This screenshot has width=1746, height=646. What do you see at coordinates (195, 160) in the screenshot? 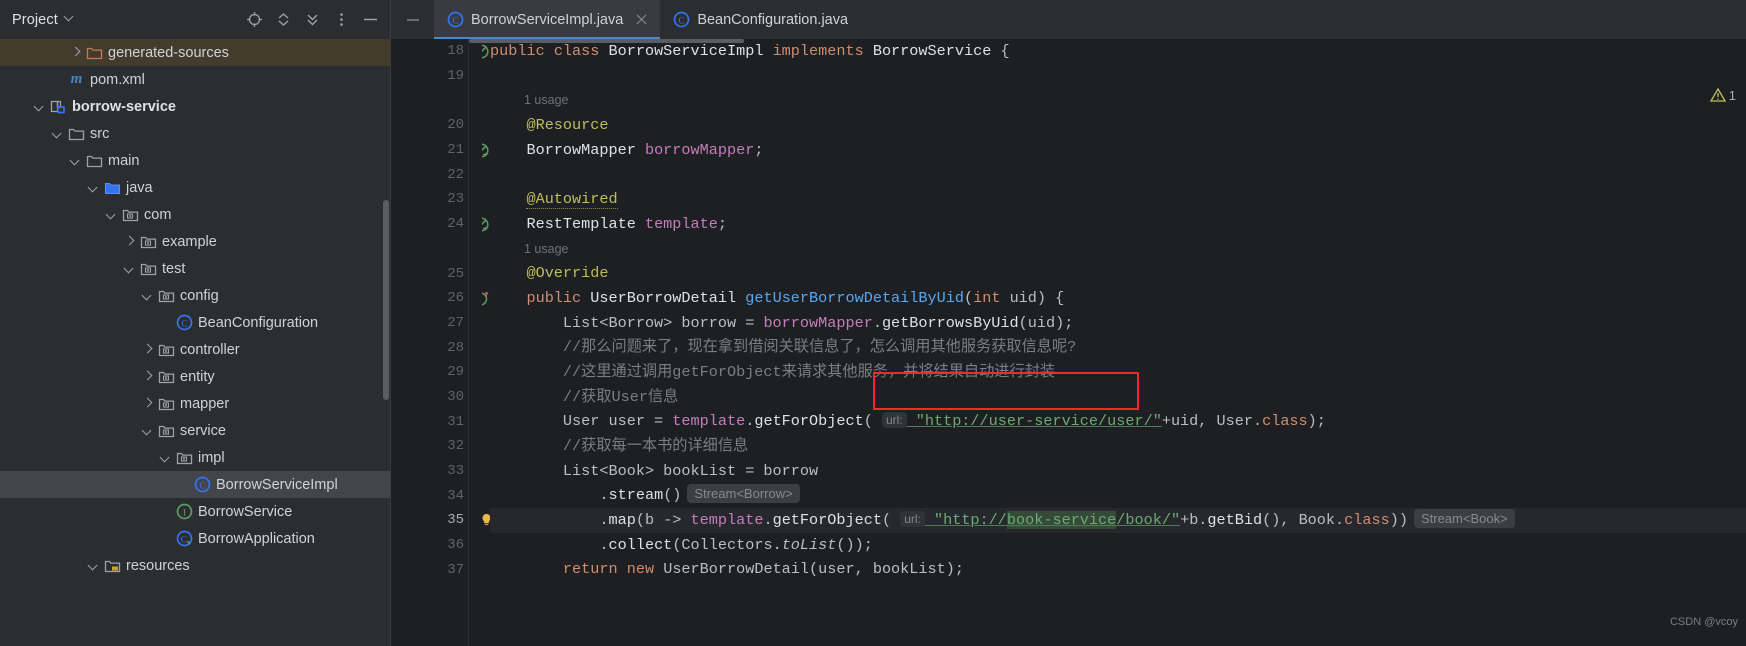
I see `tree-item-main: main` at bounding box center [195, 160].